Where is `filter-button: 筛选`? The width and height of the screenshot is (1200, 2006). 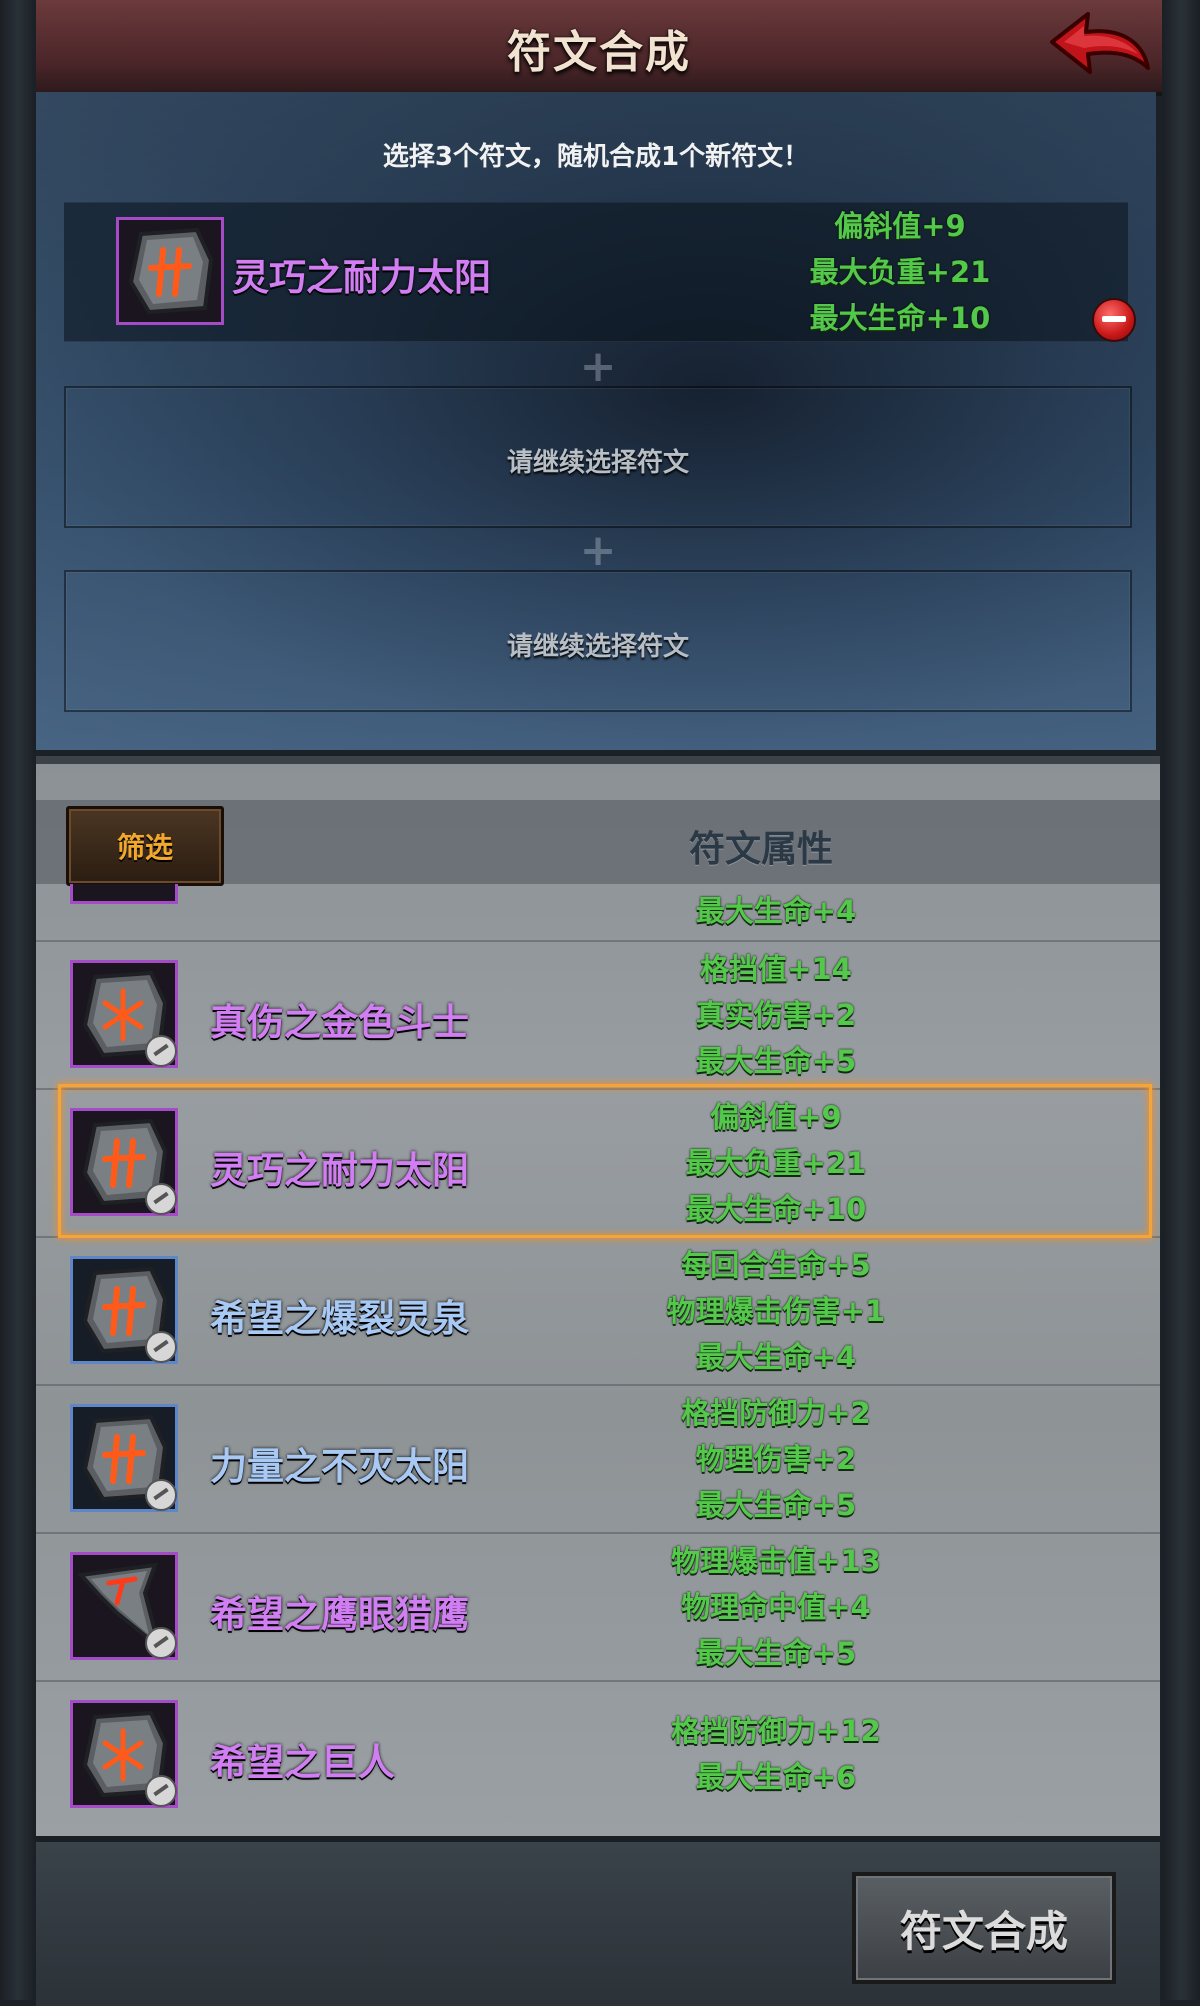
filter-button: 筛选 is located at coordinates (145, 846).